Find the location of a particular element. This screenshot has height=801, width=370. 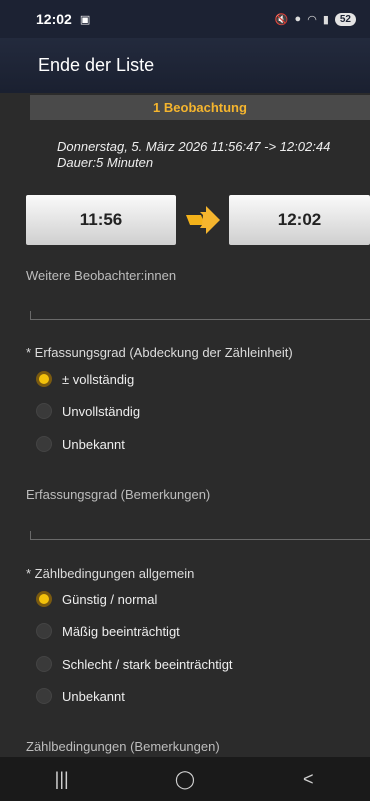

wifi-icon: ◠ is located at coordinates (312, 19).